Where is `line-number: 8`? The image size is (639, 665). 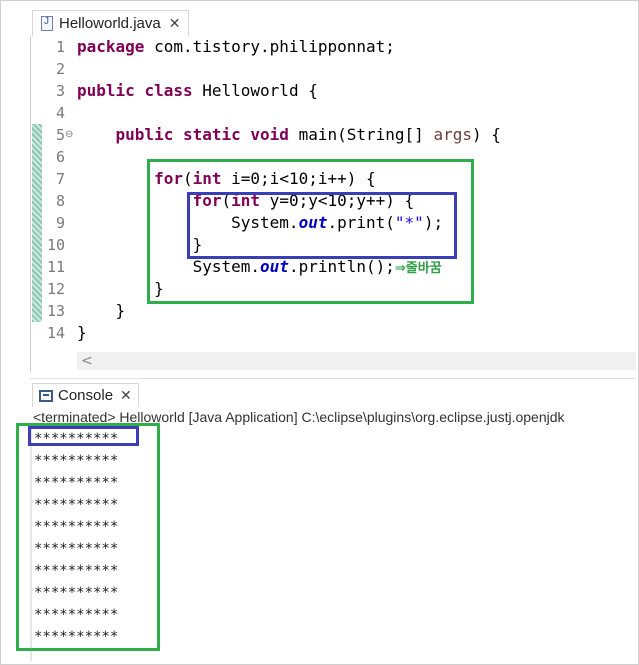
line-number: 8 is located at coordinates (60, 201).